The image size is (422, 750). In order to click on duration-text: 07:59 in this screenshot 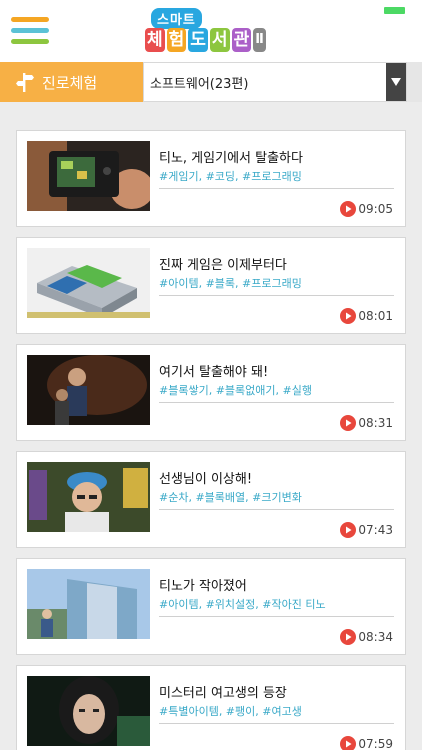, I will do `click(375, 743)`.